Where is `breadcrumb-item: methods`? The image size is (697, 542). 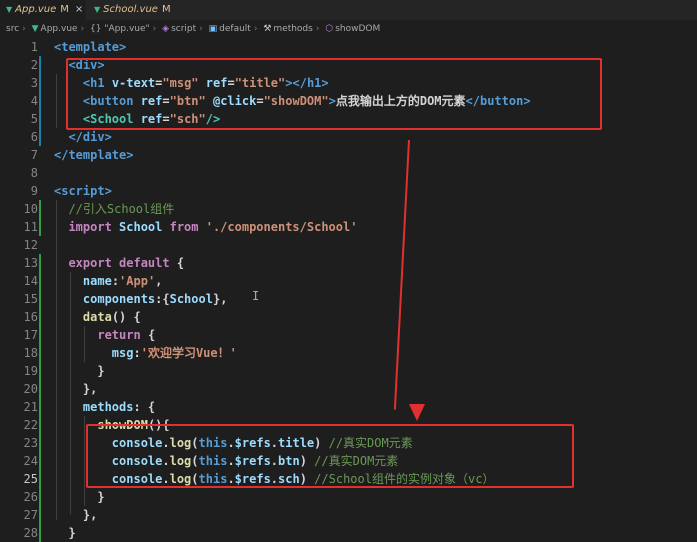
breadcrumb-item: methods is located at coordinates (292, 29).